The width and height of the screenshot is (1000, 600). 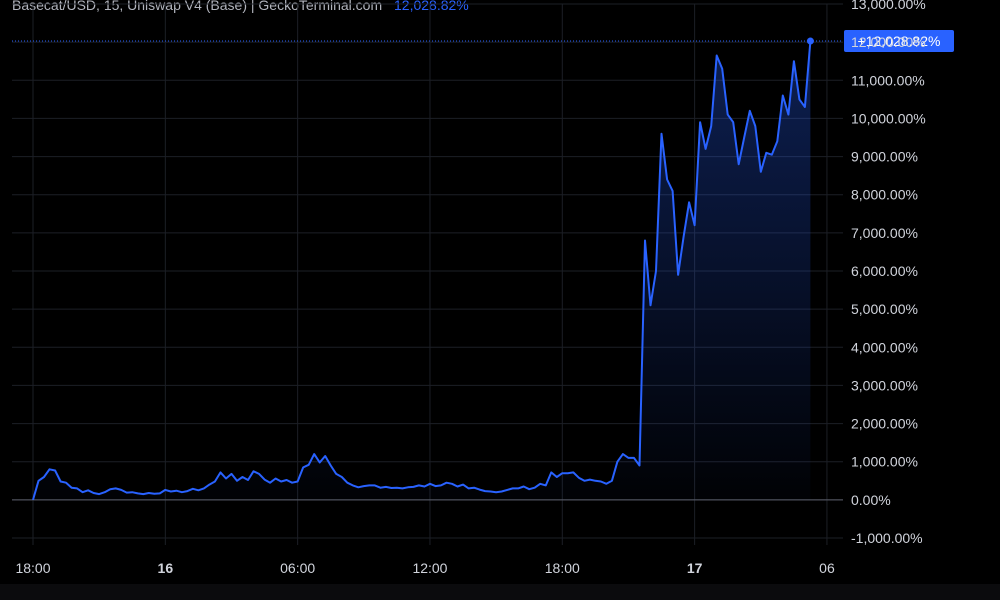 What do you see at coordinates (884, 309) in the screenshot?
I see `y-tick-label: 5,000.00%` at bounding box center [884, 309].